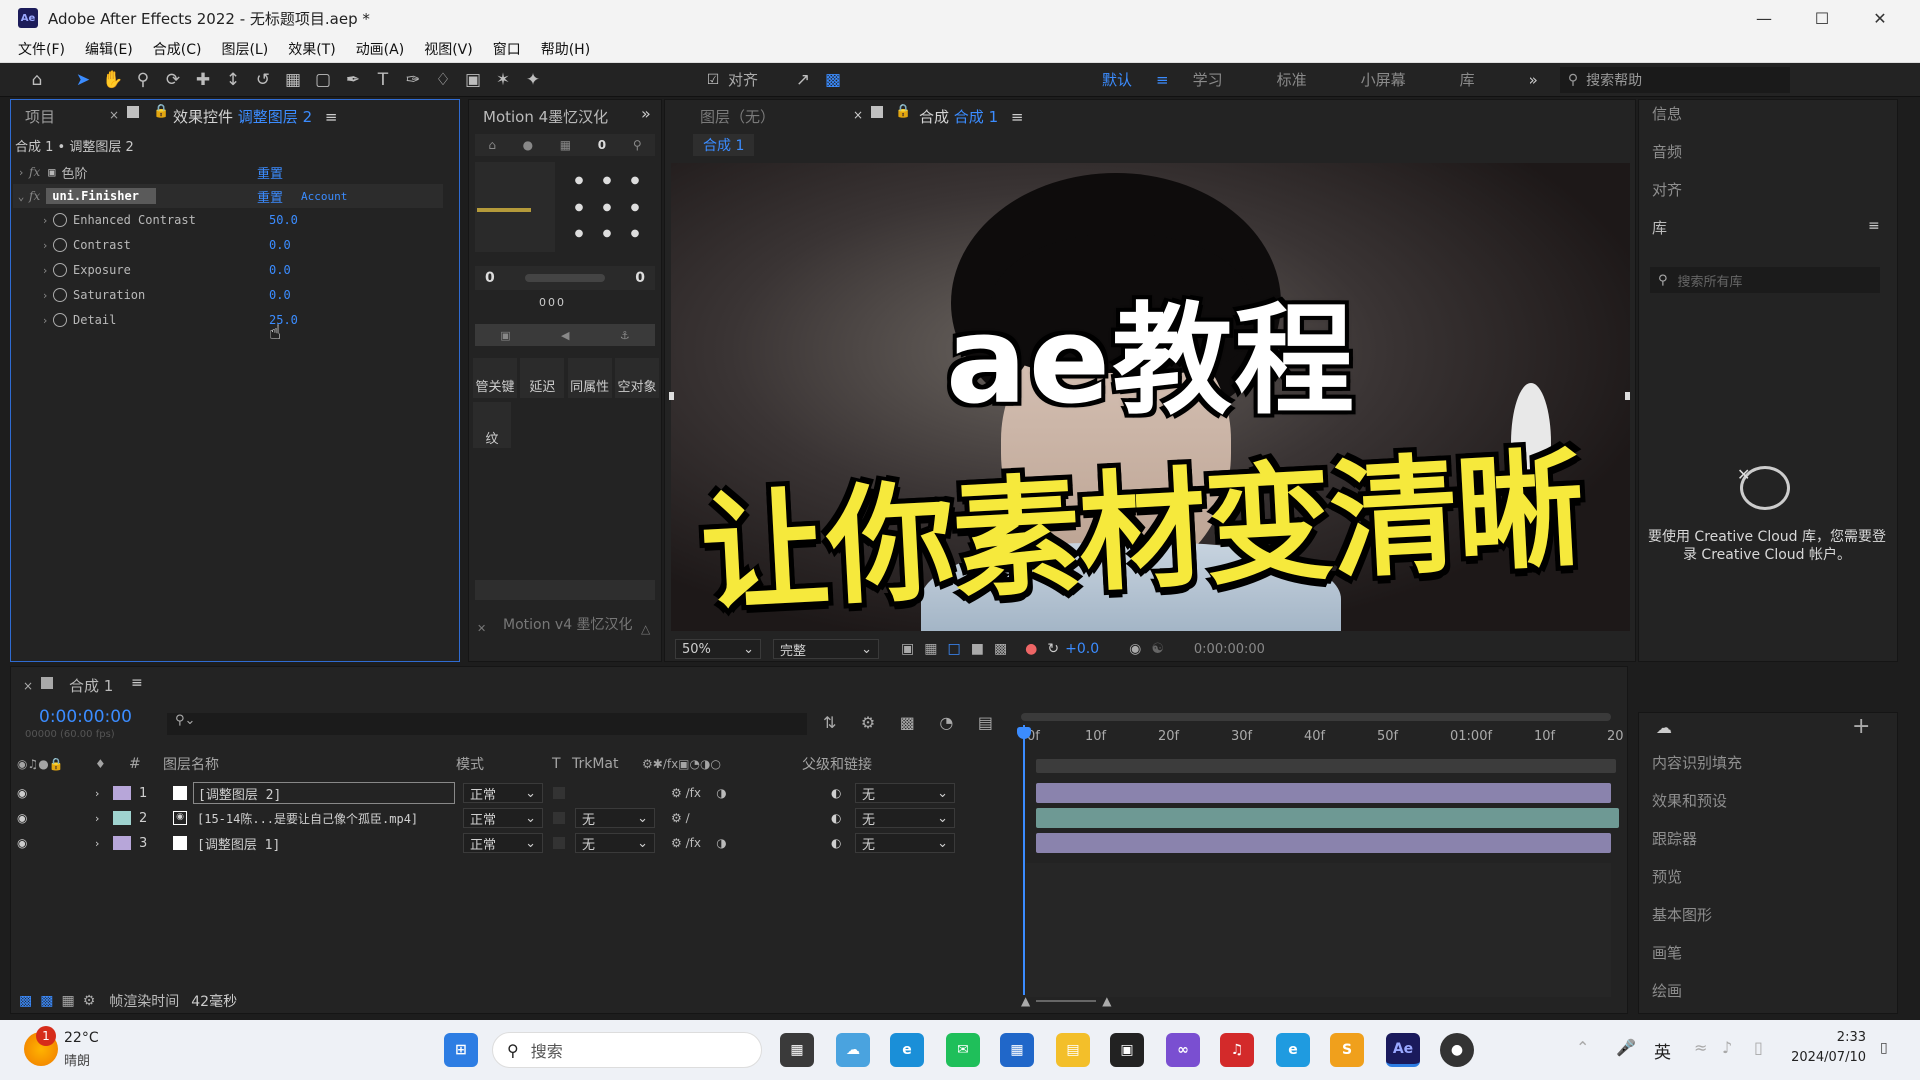 The height and width of the screenshot is (1080, 1920). Describe the element at coordinates (517, 843) in the screenshot. I see `layer-row-3: ◉ › 3 [调整图层 1] 正常 ⌄ 无 ⌄ ⚙ ∕fx ◑ ◐ 无 ⌄` at that location.